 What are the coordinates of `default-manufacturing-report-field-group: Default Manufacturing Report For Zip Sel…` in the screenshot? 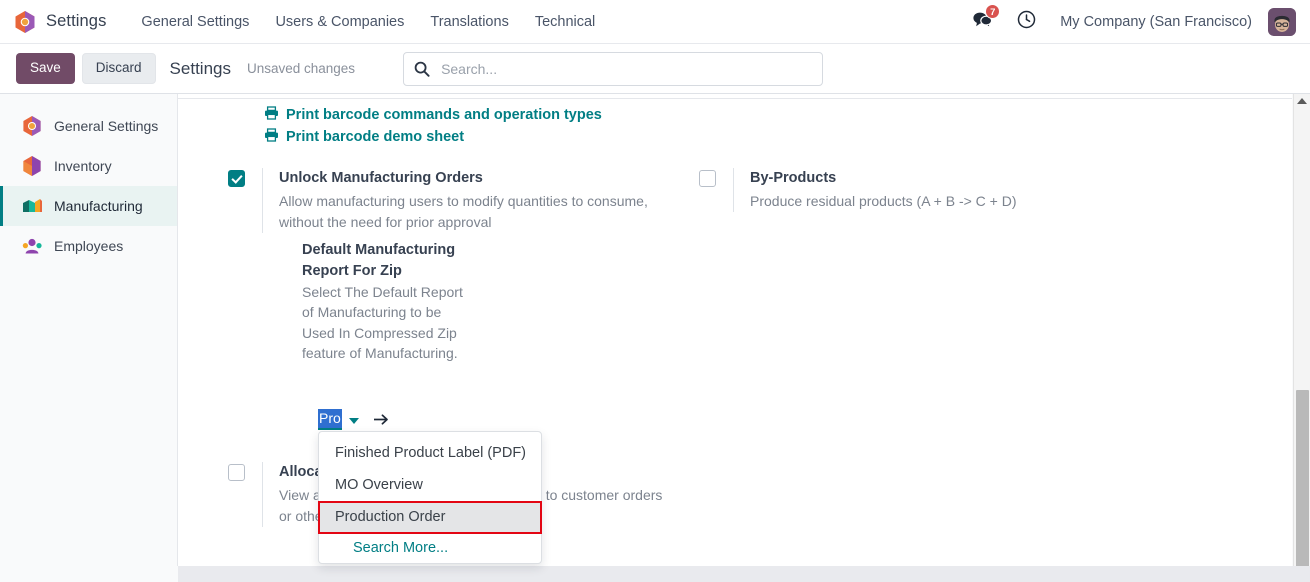 It's located at (417, 302).